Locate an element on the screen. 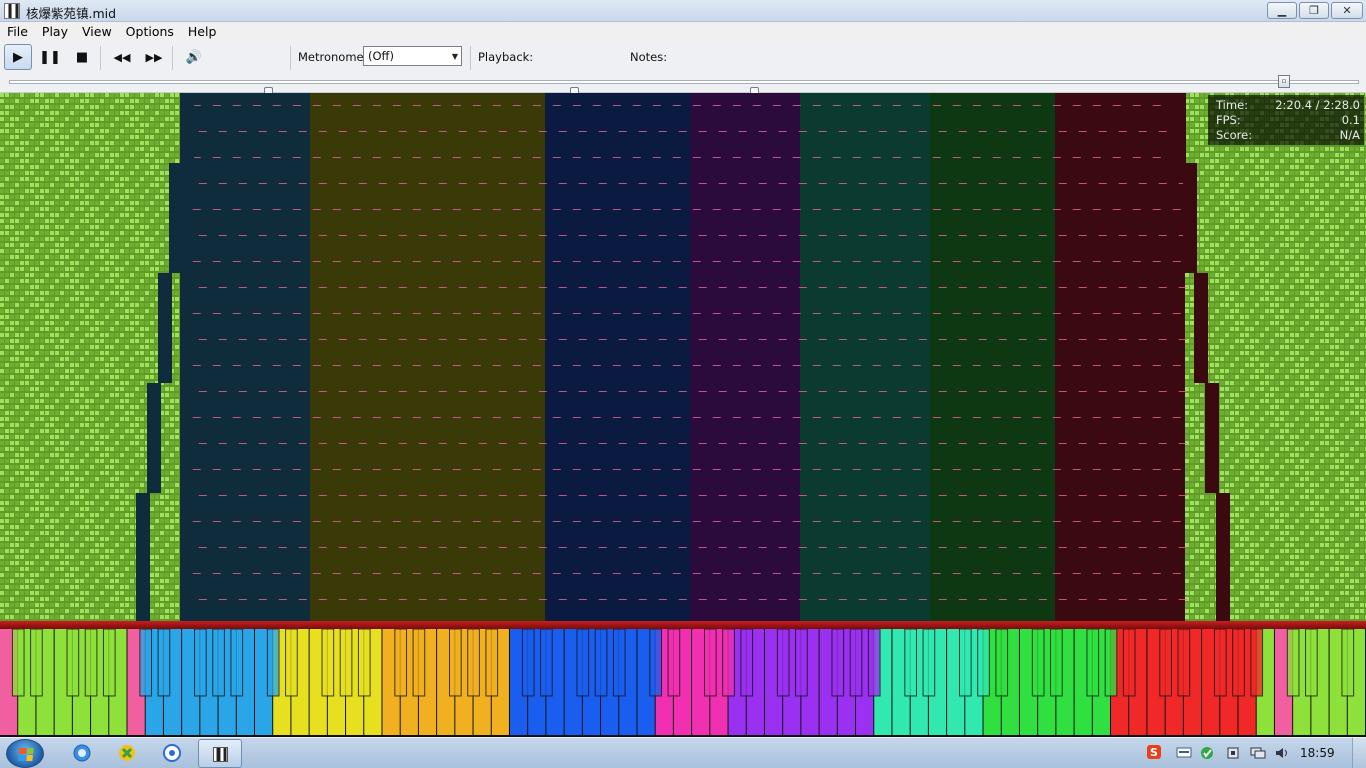 Image resolution: width=1366 pixels, height=768 pixels. time-row: Time: 2:20.4 / 2:28.0 is located at coordinates (1288, 105).